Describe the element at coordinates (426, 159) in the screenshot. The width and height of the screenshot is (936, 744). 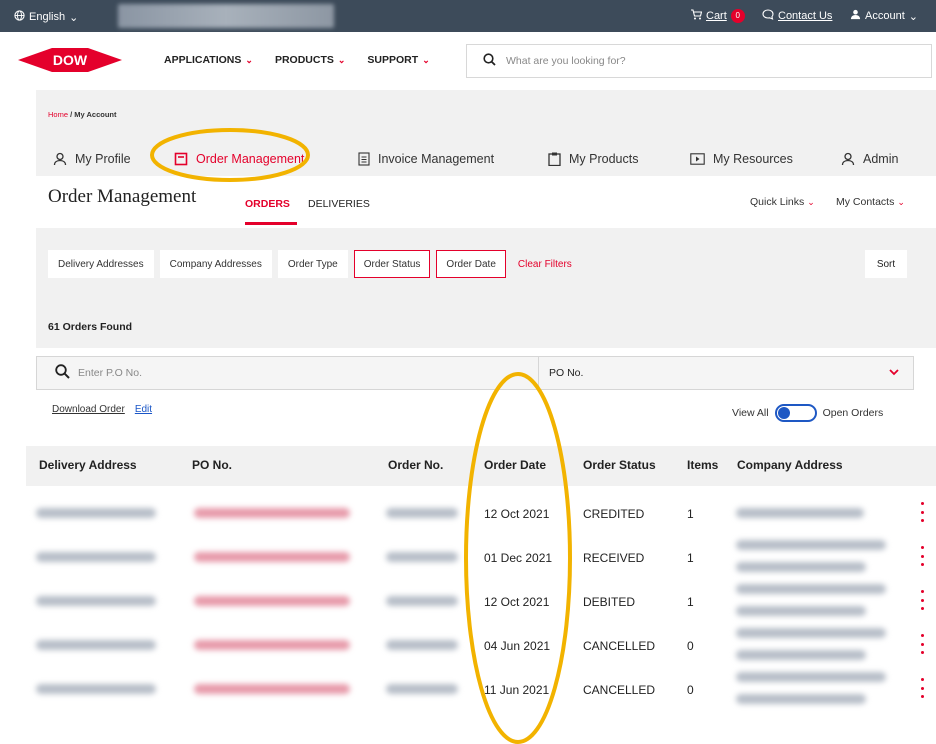
I see `tab-invoice-management: Invoice Management` at that location.